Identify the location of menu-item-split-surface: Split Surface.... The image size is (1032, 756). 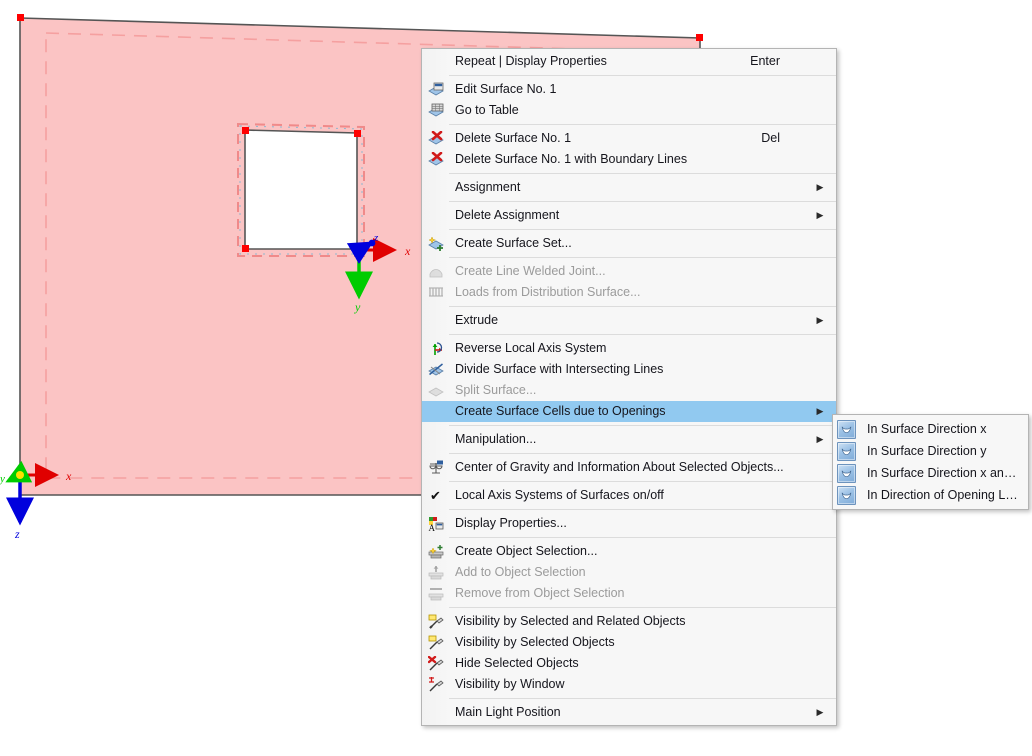
(629, 390).